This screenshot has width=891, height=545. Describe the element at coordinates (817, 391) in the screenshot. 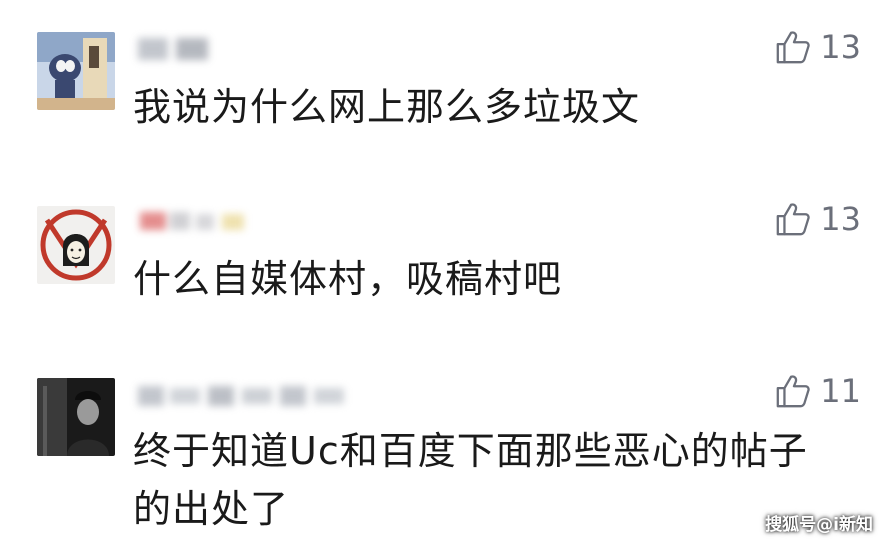

I see `like-button: 11` at that location.